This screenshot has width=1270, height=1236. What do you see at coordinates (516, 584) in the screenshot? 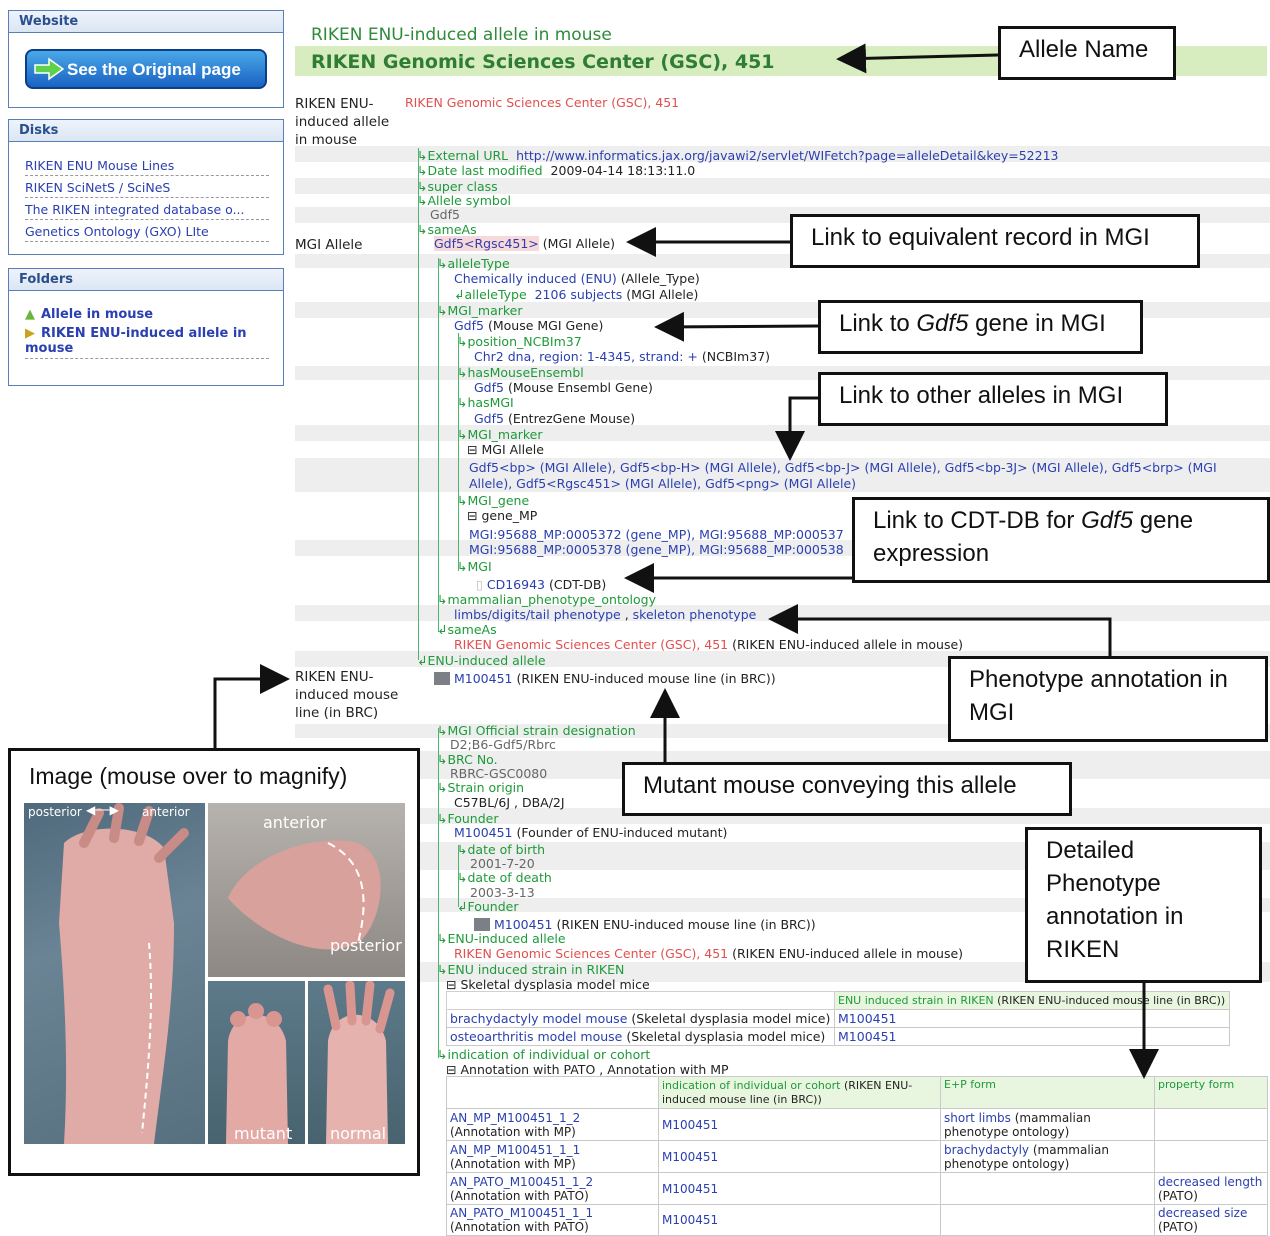
I see `cd-link: CD16943` at bounding box center [516, 584].